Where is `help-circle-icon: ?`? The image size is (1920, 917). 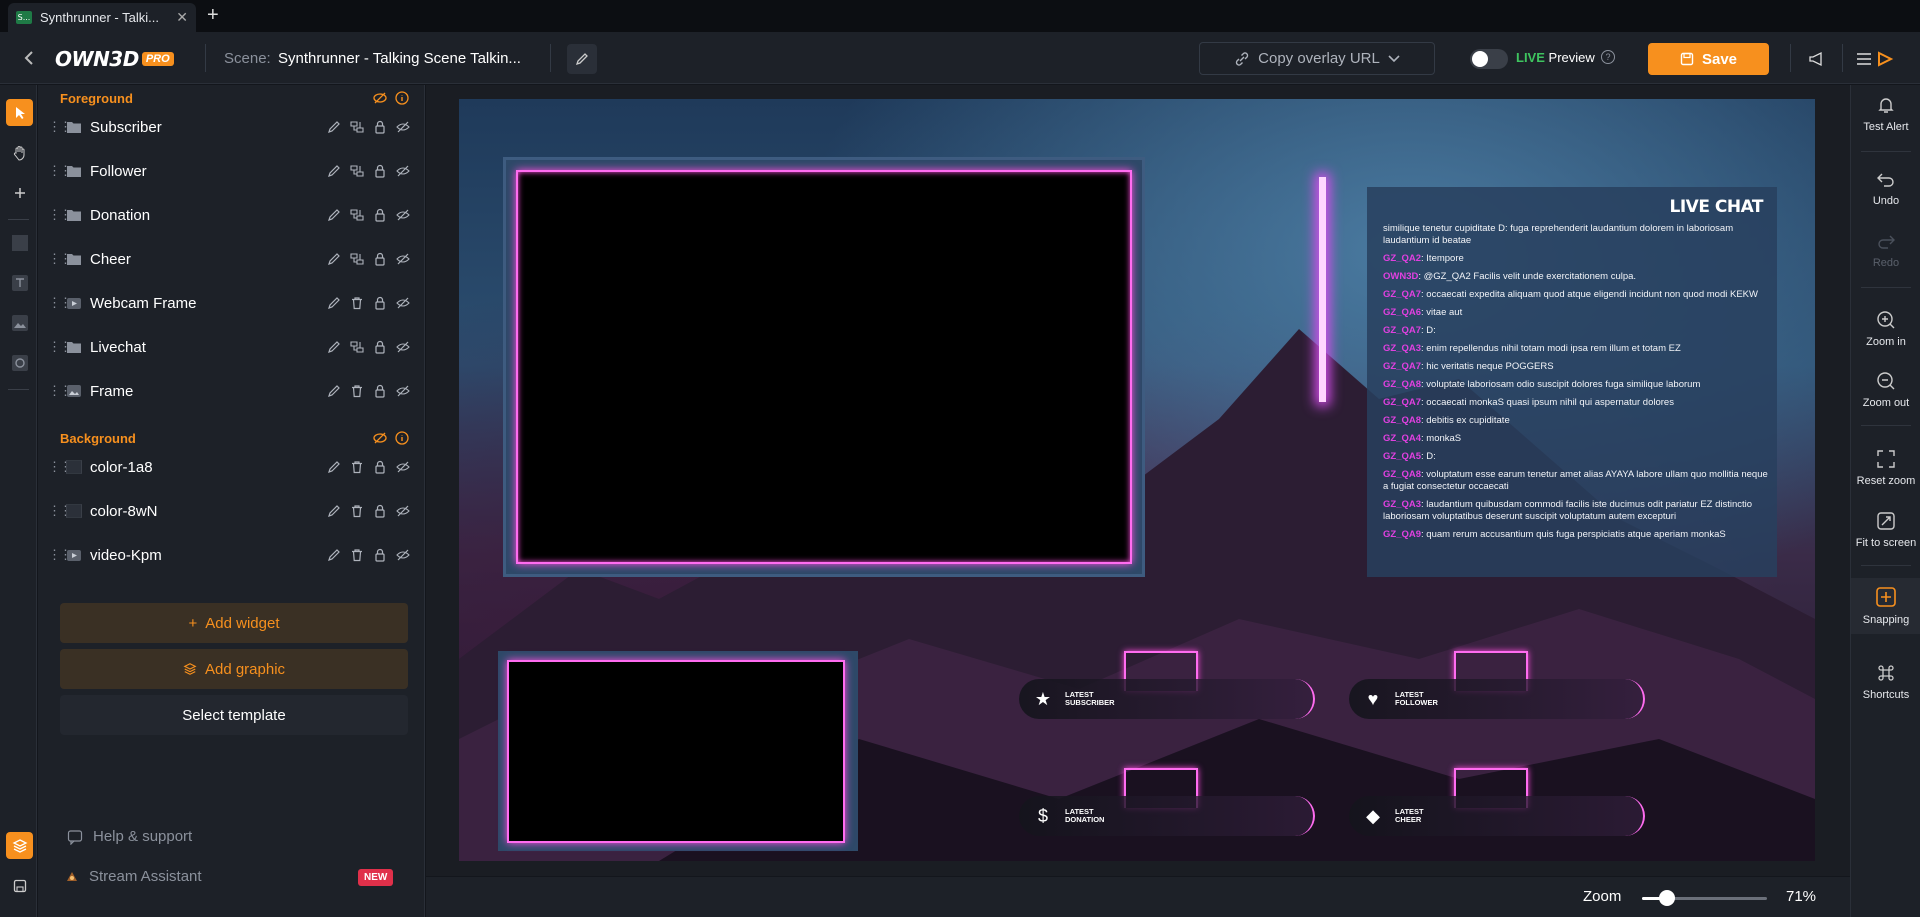
help-circle-icon: ? is located at coordinates (1608, 57).